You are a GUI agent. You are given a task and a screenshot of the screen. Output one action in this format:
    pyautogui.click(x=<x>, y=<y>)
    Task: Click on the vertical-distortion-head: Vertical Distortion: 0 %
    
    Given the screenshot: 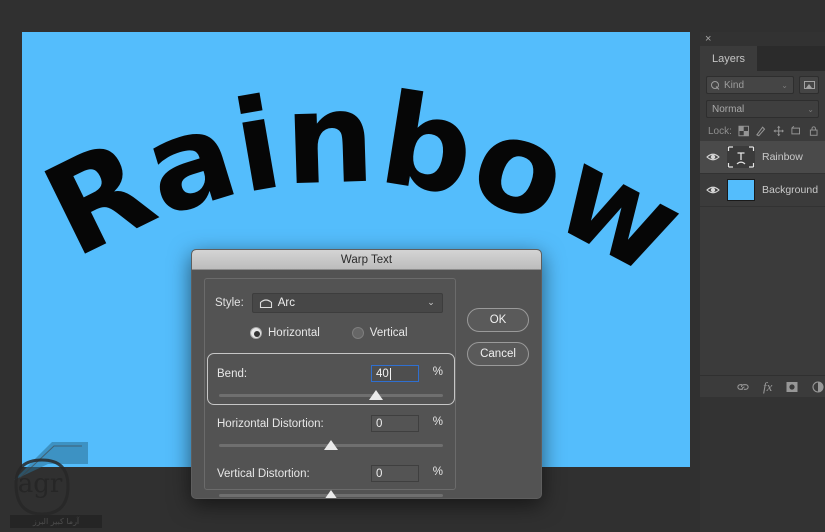 What is the action you would take?
    pyautogui.click(x=331, y=474)
    